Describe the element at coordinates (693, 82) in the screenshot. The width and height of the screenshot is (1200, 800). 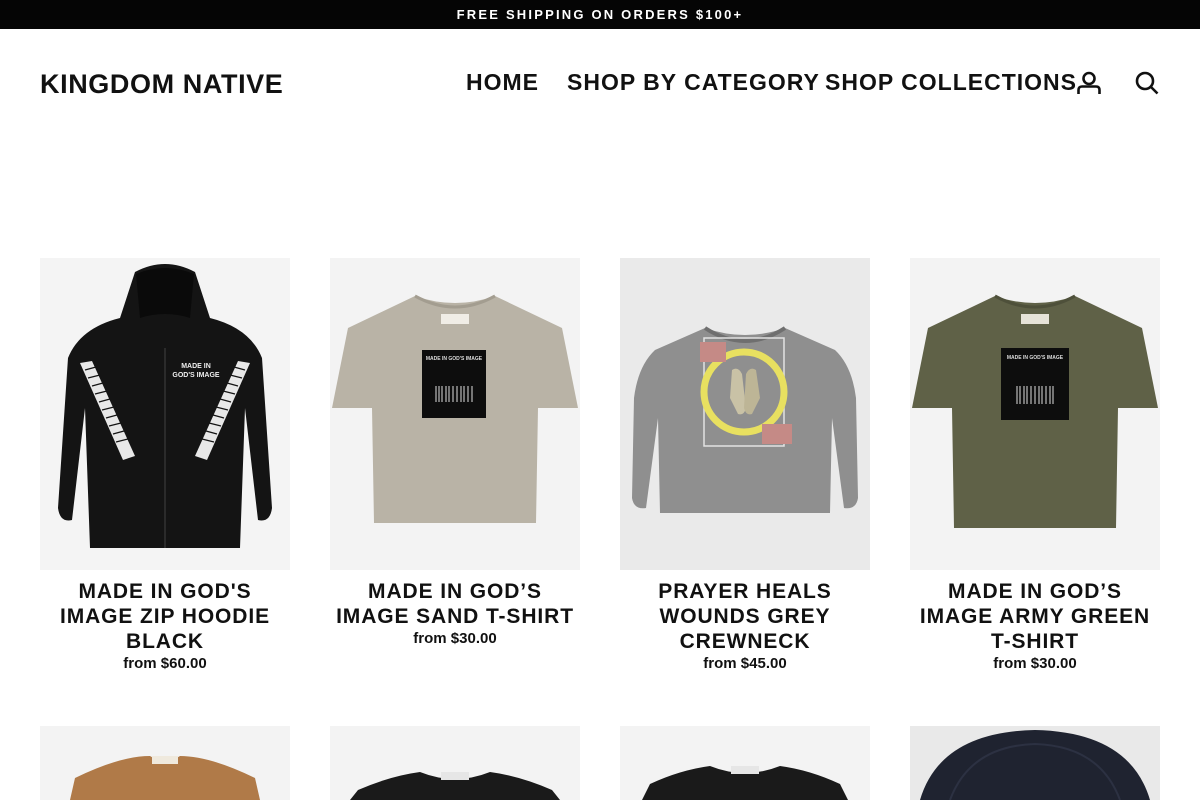
I see `nav-shop-by-category: SHOP BY CATEGORY` at that location.